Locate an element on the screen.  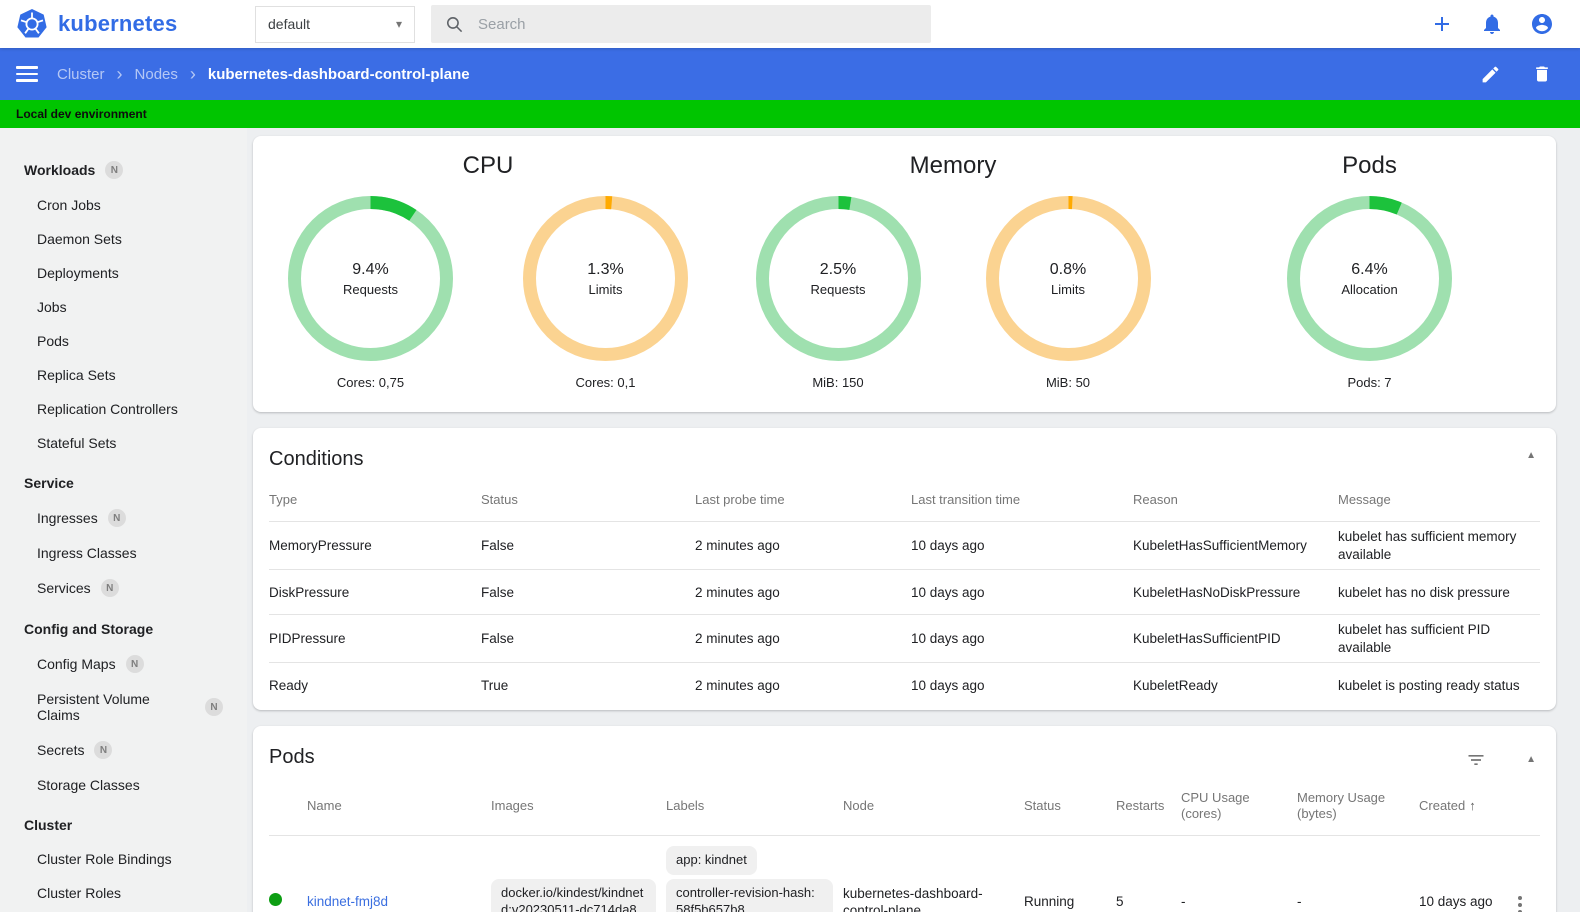
memory-limits-donut-label: 0.8% Limits is located at coordinates (1068, 278).